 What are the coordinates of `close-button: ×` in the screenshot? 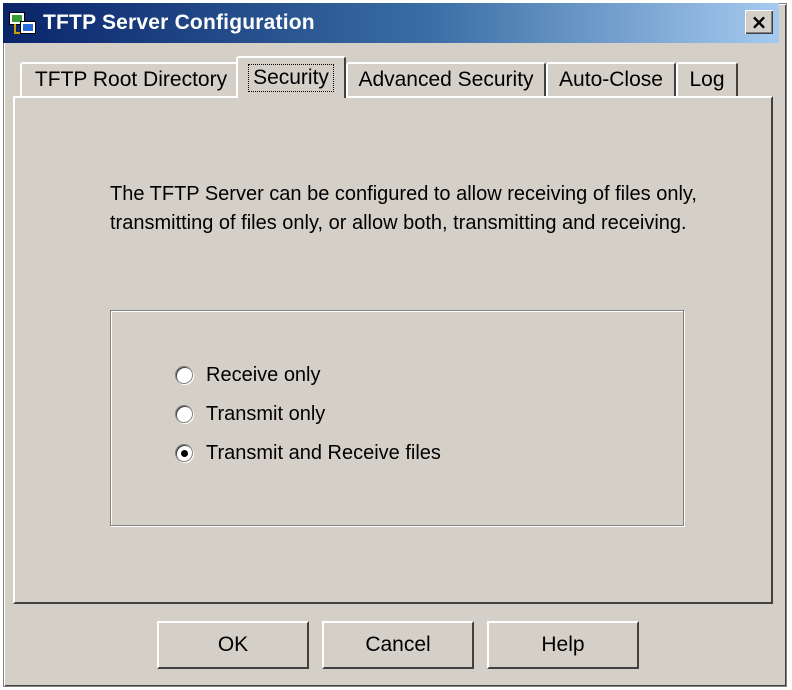 It's located at (759, 22).